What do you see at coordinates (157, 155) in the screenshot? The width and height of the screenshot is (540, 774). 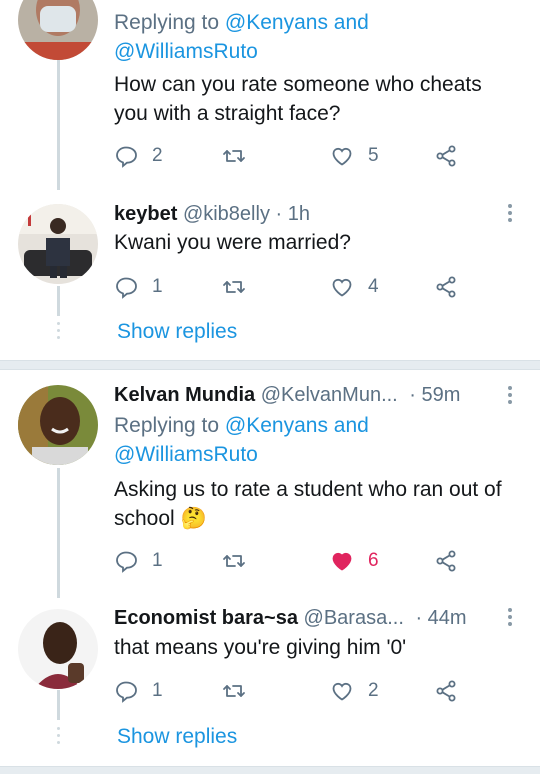 I see `reply-count: 2` at bounding box center [157, 155].